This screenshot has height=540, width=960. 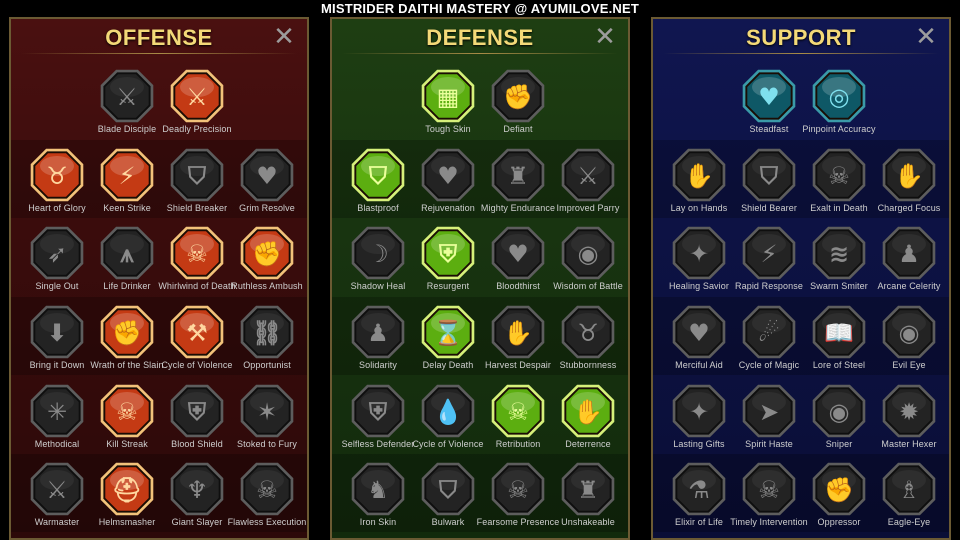 I want to click on mastery-node: ♗ Eagle-Eye, so click(x=909, y=499).